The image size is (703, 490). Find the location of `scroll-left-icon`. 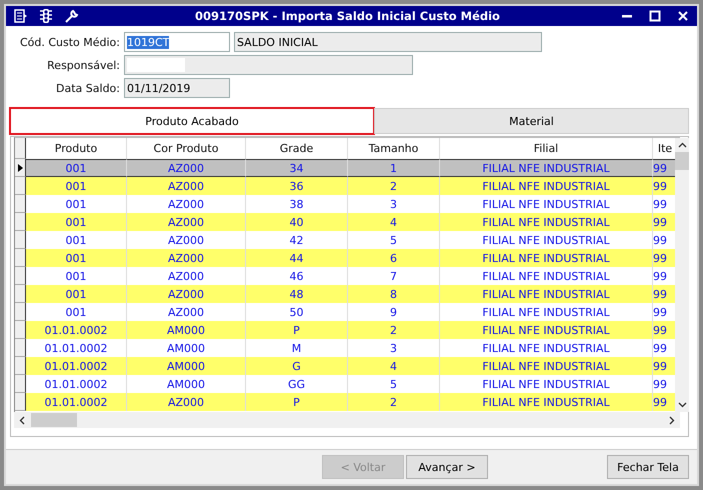

scroll-left-icon is located at coordinates (22, 420).